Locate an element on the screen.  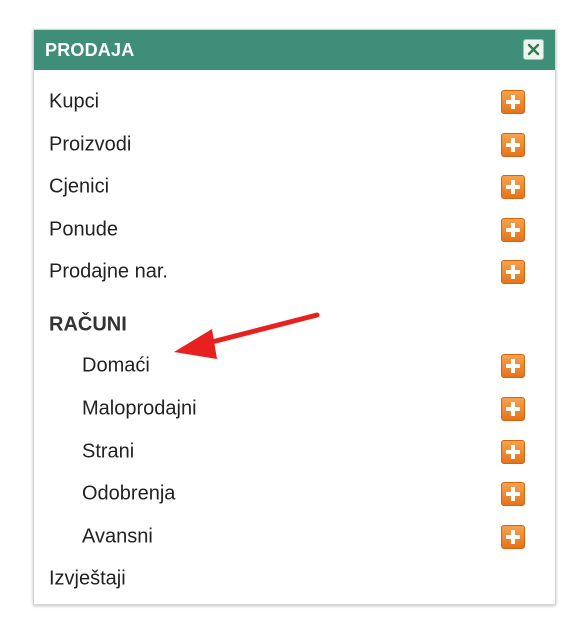
add-ponude-button is located at coordinates (513, 230).